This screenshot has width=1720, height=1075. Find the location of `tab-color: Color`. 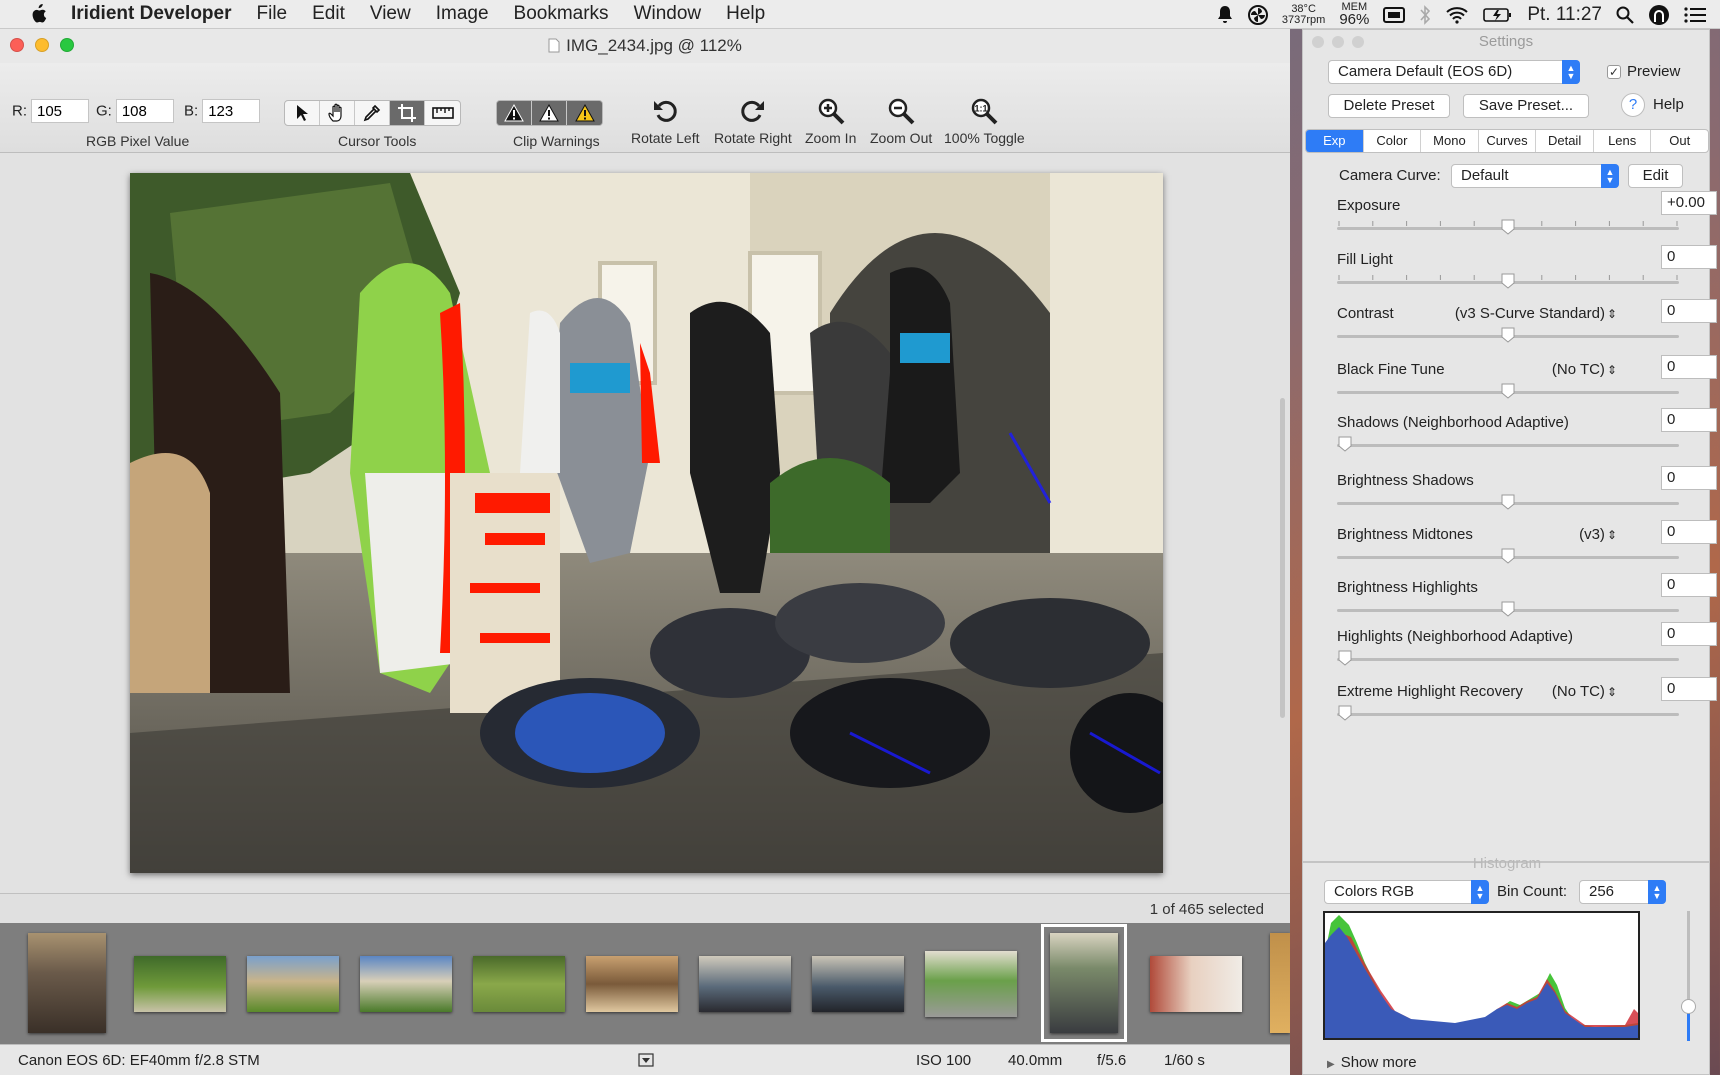

tab-color: Color is located at coordinates (1393, 141).